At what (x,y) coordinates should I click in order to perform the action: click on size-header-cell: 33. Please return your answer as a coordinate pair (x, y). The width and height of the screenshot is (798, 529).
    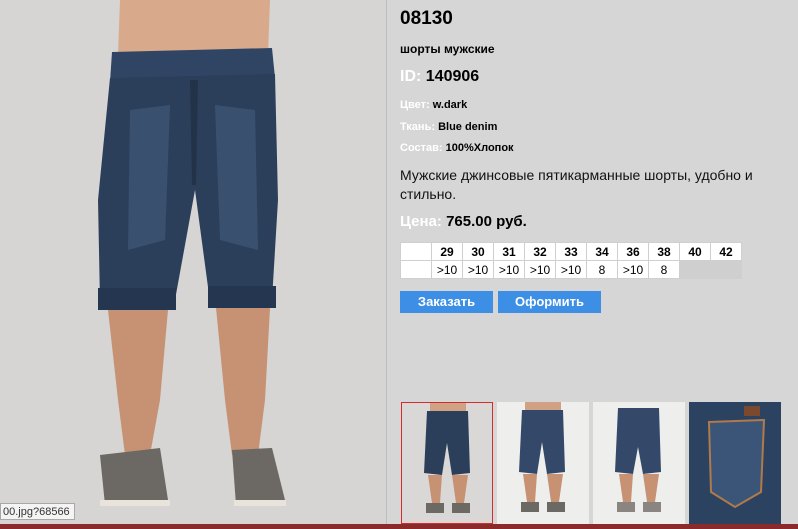
    Looking at the image, I should click on (571, 251).